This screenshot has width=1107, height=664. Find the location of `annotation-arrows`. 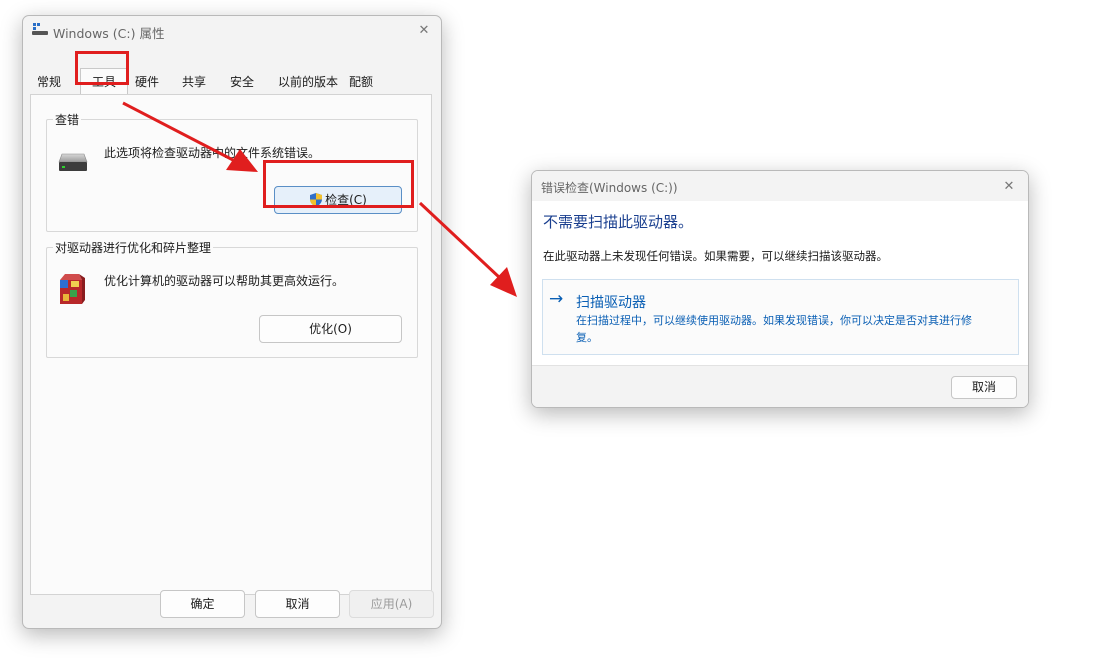

annotation-arrows is located at coordinates (319, 199).